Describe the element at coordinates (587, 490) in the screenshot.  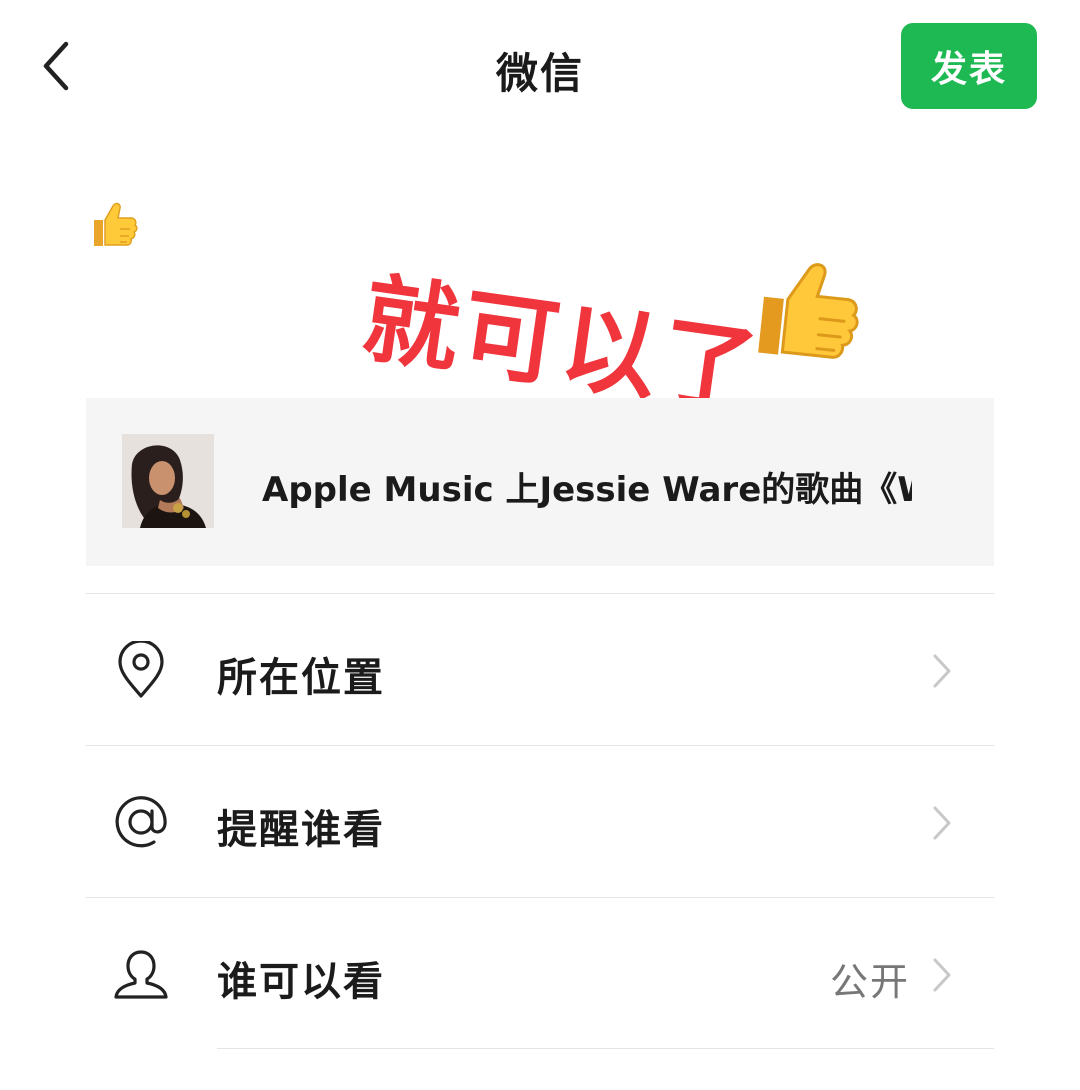
I see `shared-music-title: Apple Music 上Jessie Ware的歌曲《W` at that location.